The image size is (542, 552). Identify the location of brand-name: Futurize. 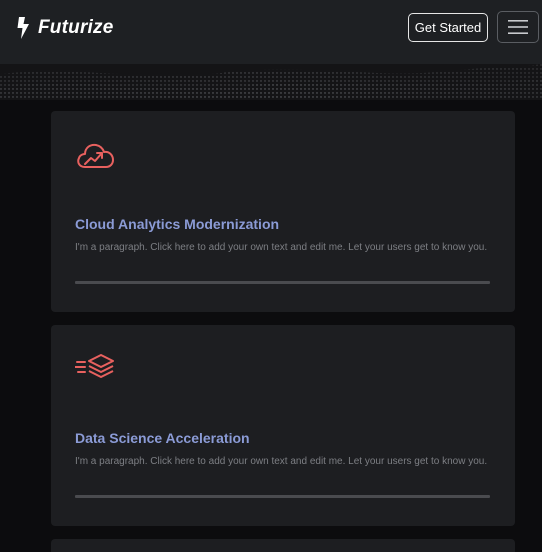
(76, 27).